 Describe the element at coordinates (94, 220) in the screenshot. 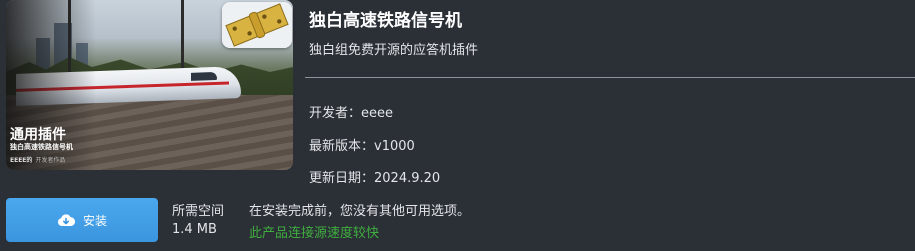

I see `install-button-label: 安装` at that location.